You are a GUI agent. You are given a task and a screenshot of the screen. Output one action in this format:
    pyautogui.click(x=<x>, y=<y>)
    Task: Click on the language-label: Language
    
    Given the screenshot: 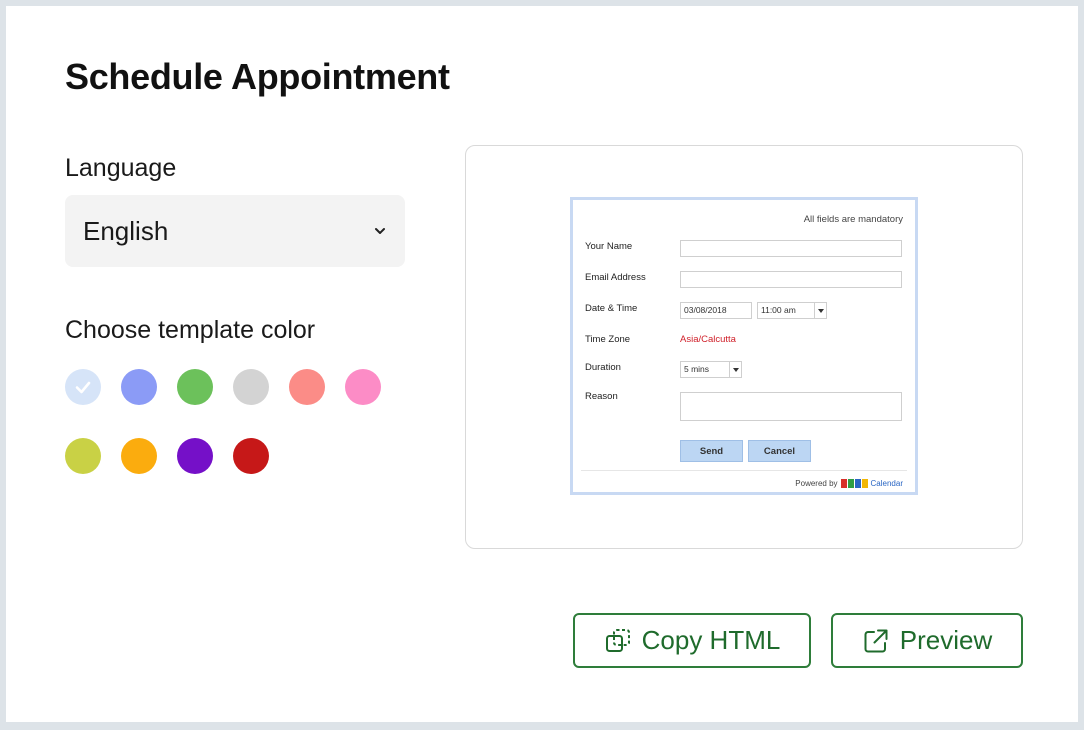 What is the action you would take?
    pyautogui.click(x=121, y=168)
    